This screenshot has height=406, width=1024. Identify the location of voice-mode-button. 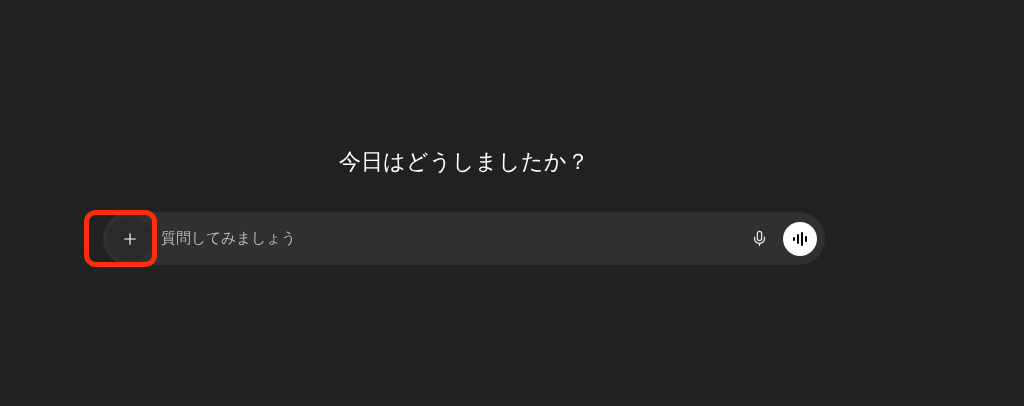
(800, 238).